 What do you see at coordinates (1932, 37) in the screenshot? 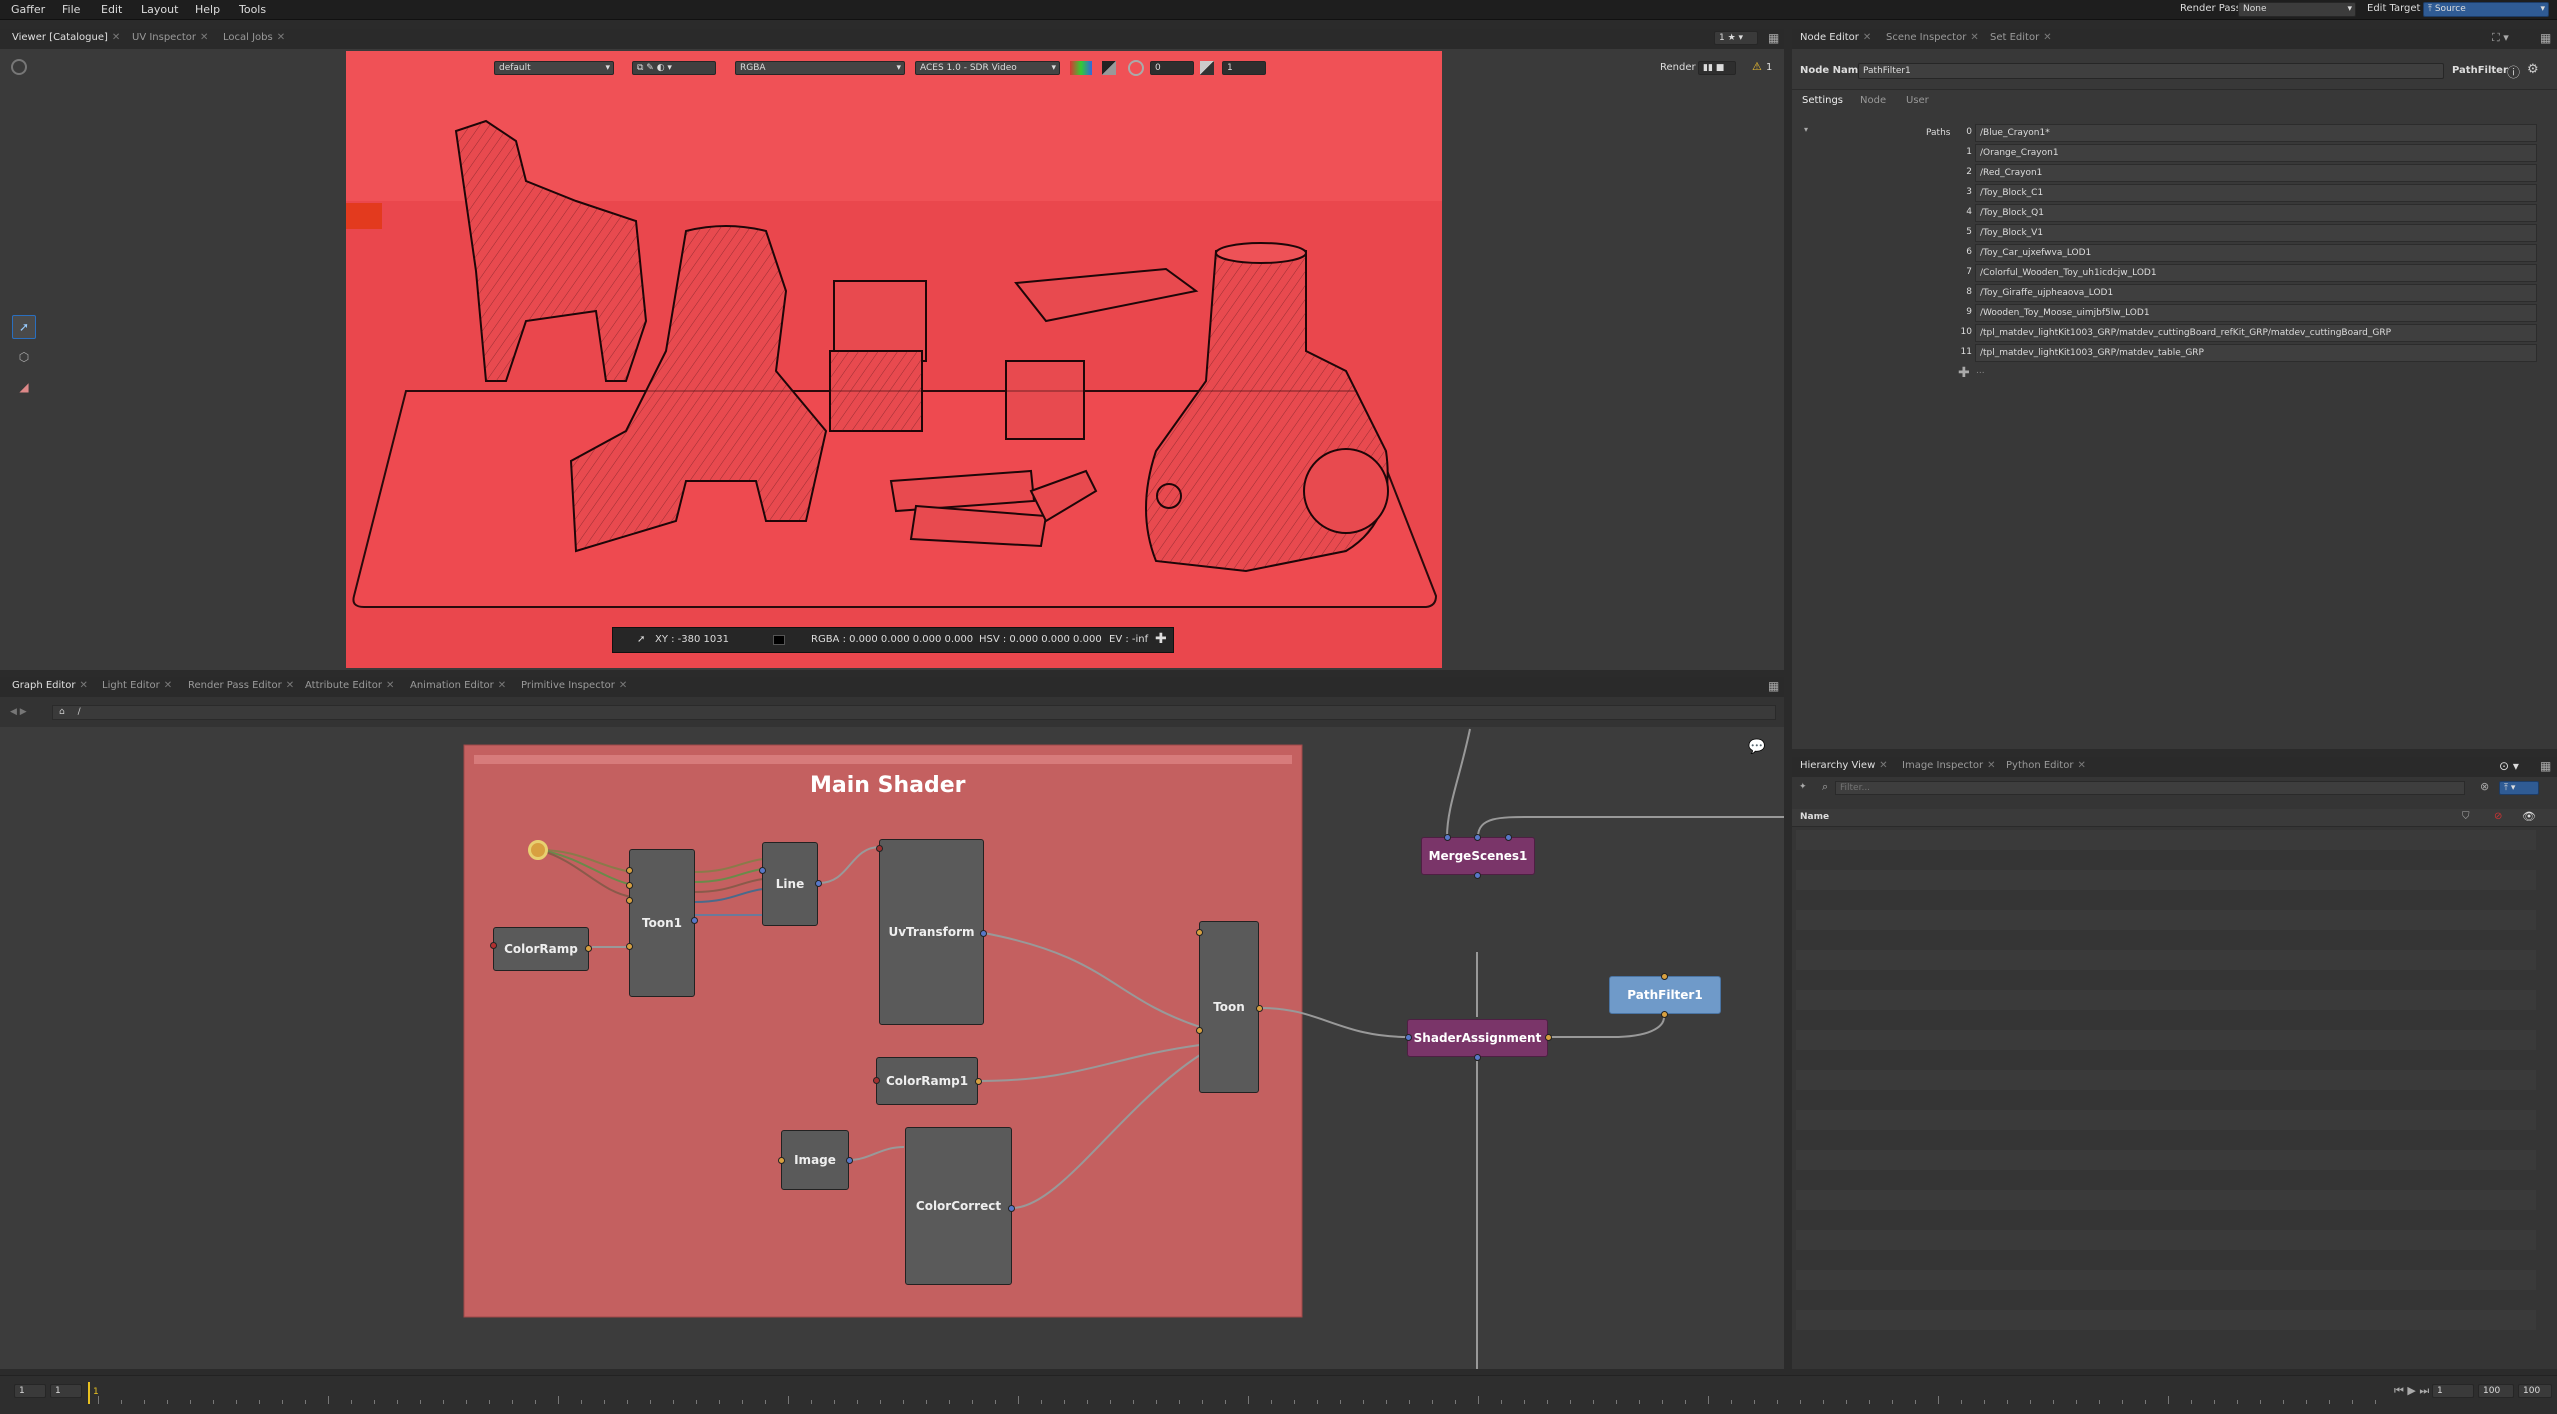
I see `tab-scene-inspector: Scene Inspector ✕` at bounding box center [1932, 37].